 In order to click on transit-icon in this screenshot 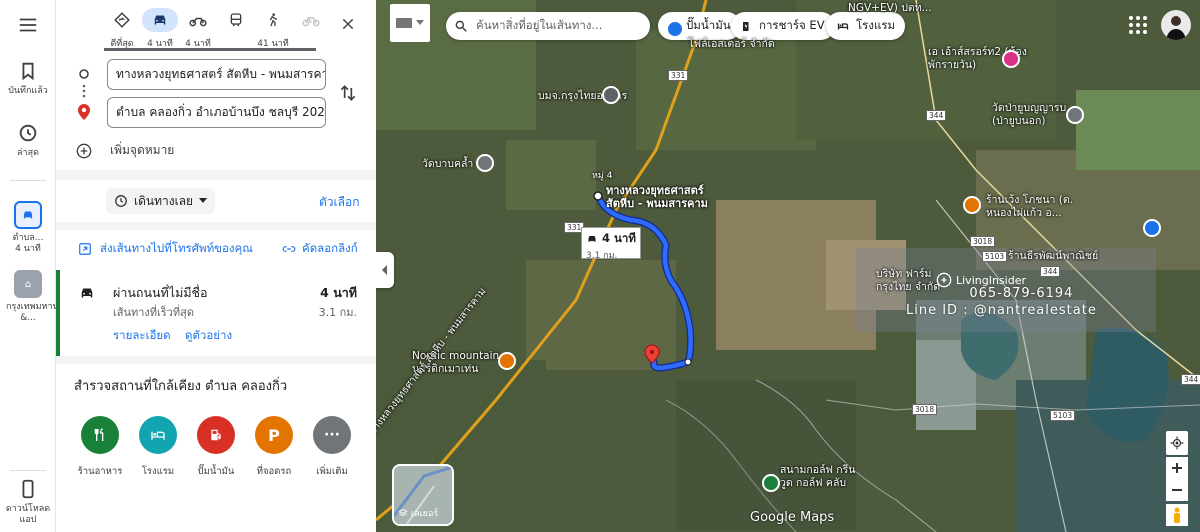, I will do `click(236, 20)`.